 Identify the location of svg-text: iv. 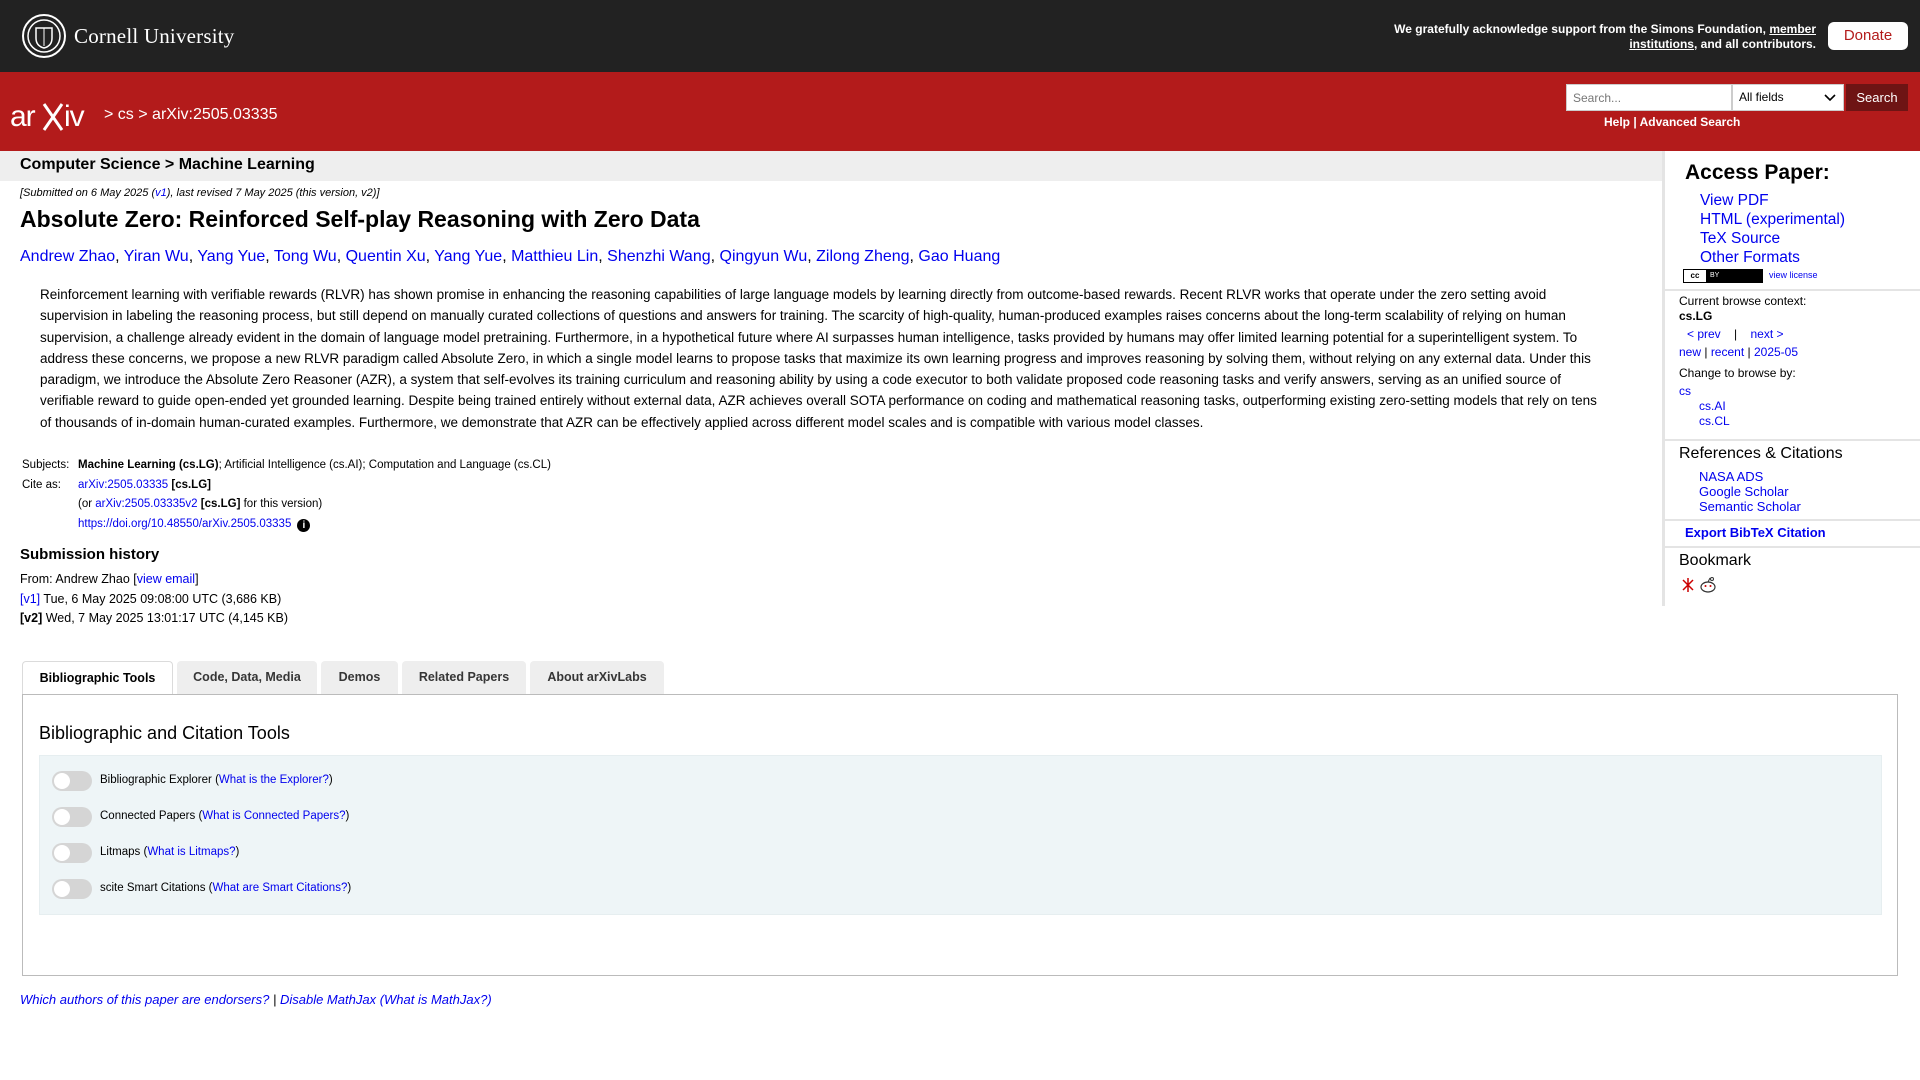
(74, 116).